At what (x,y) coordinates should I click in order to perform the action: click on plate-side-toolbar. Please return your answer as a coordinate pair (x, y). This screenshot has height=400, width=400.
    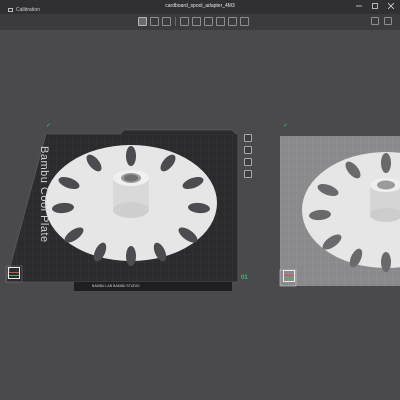
    Looking at the image, I should click on (248, 156).